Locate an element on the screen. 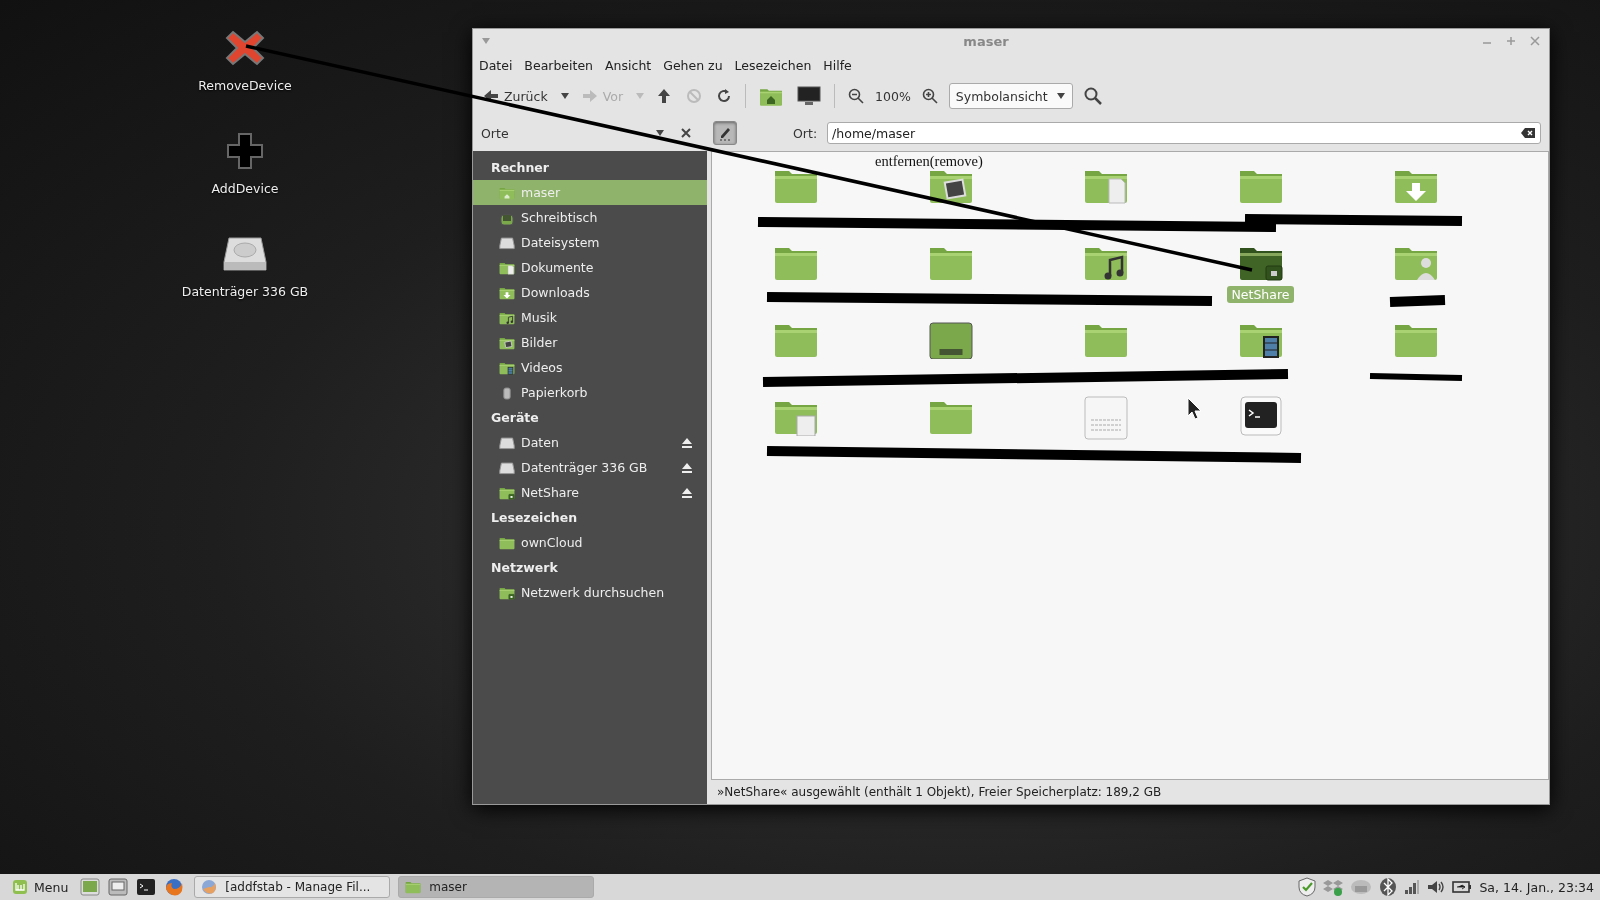  menu-item: Lesezeichen is located at coordinates (773, 65).